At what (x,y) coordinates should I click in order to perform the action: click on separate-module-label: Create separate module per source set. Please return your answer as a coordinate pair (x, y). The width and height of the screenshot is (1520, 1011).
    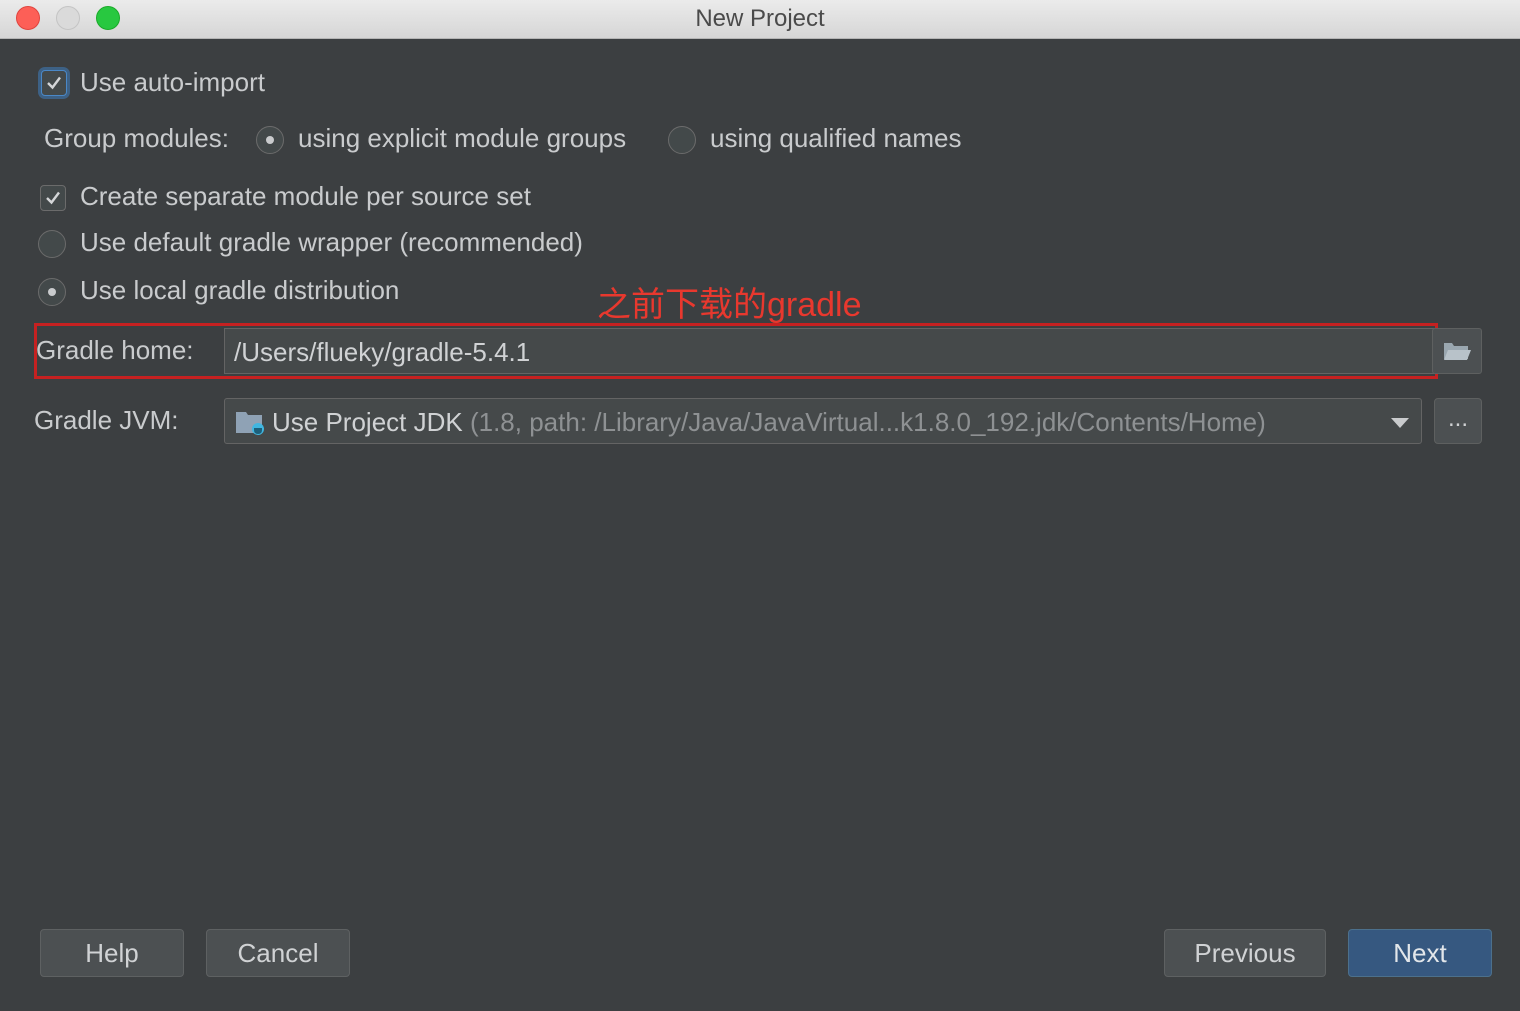
    Looking at the image, I should click on (305, 196).